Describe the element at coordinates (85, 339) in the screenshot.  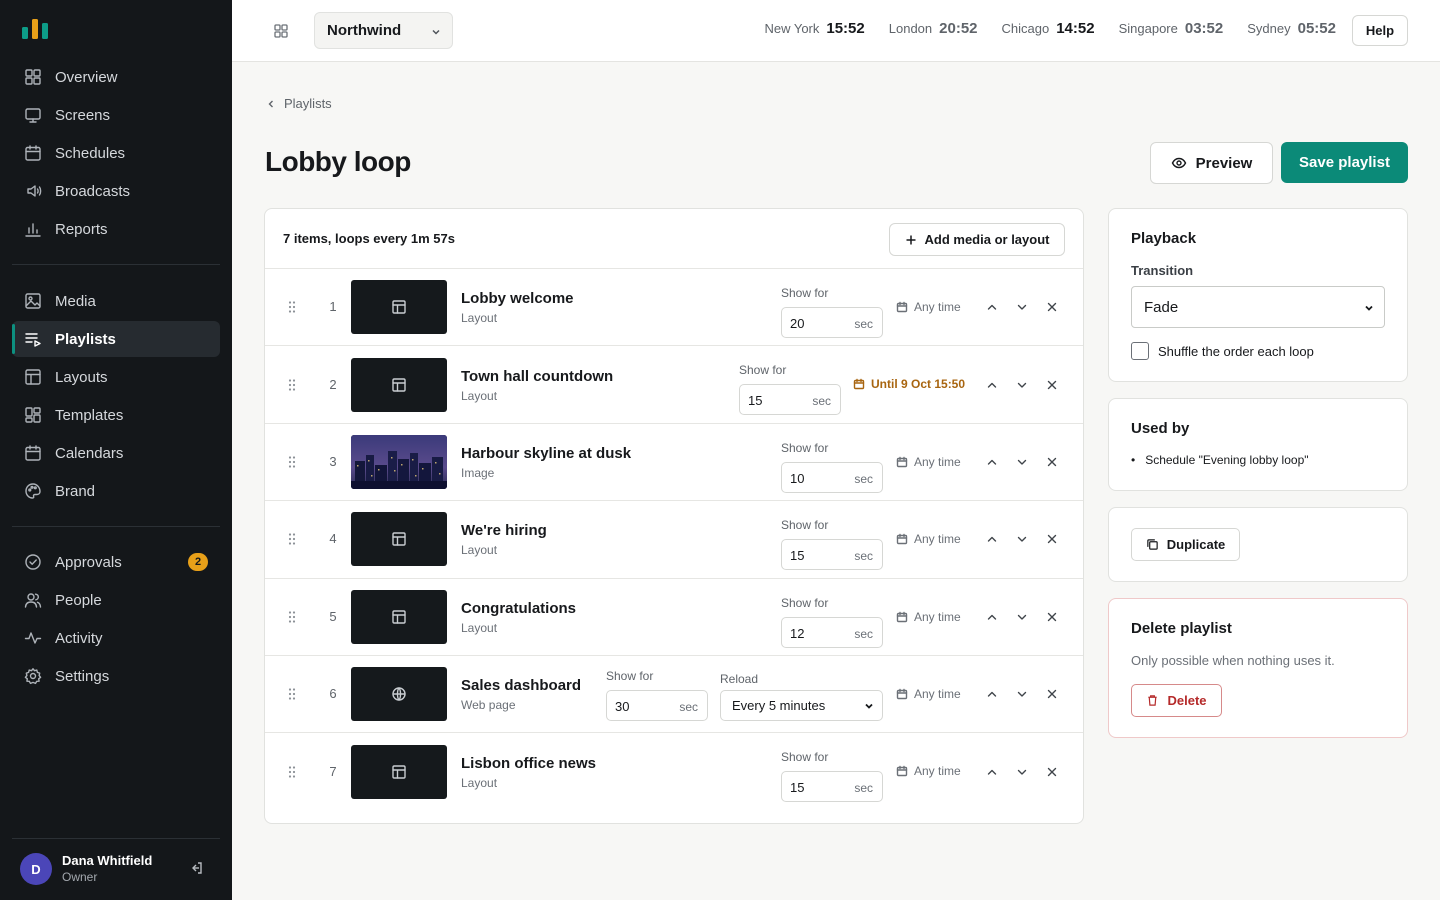
I see `sidebar-item-label: Playlists` at that location.